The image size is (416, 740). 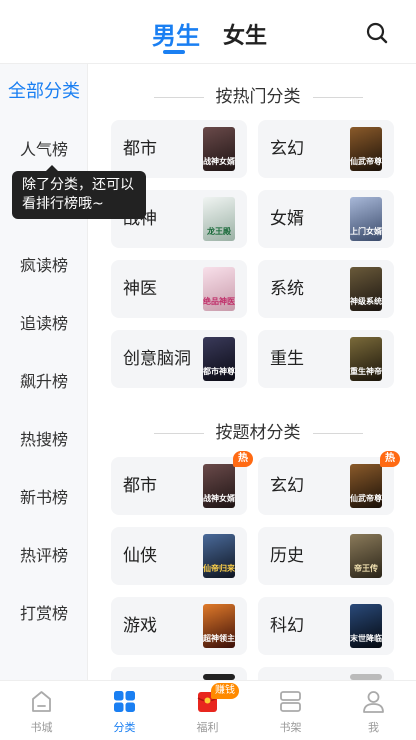 What do you see at coordinates (41, 727) in the screenshot?
I see `nav-label: 书城` at bounding box center [41, 727].